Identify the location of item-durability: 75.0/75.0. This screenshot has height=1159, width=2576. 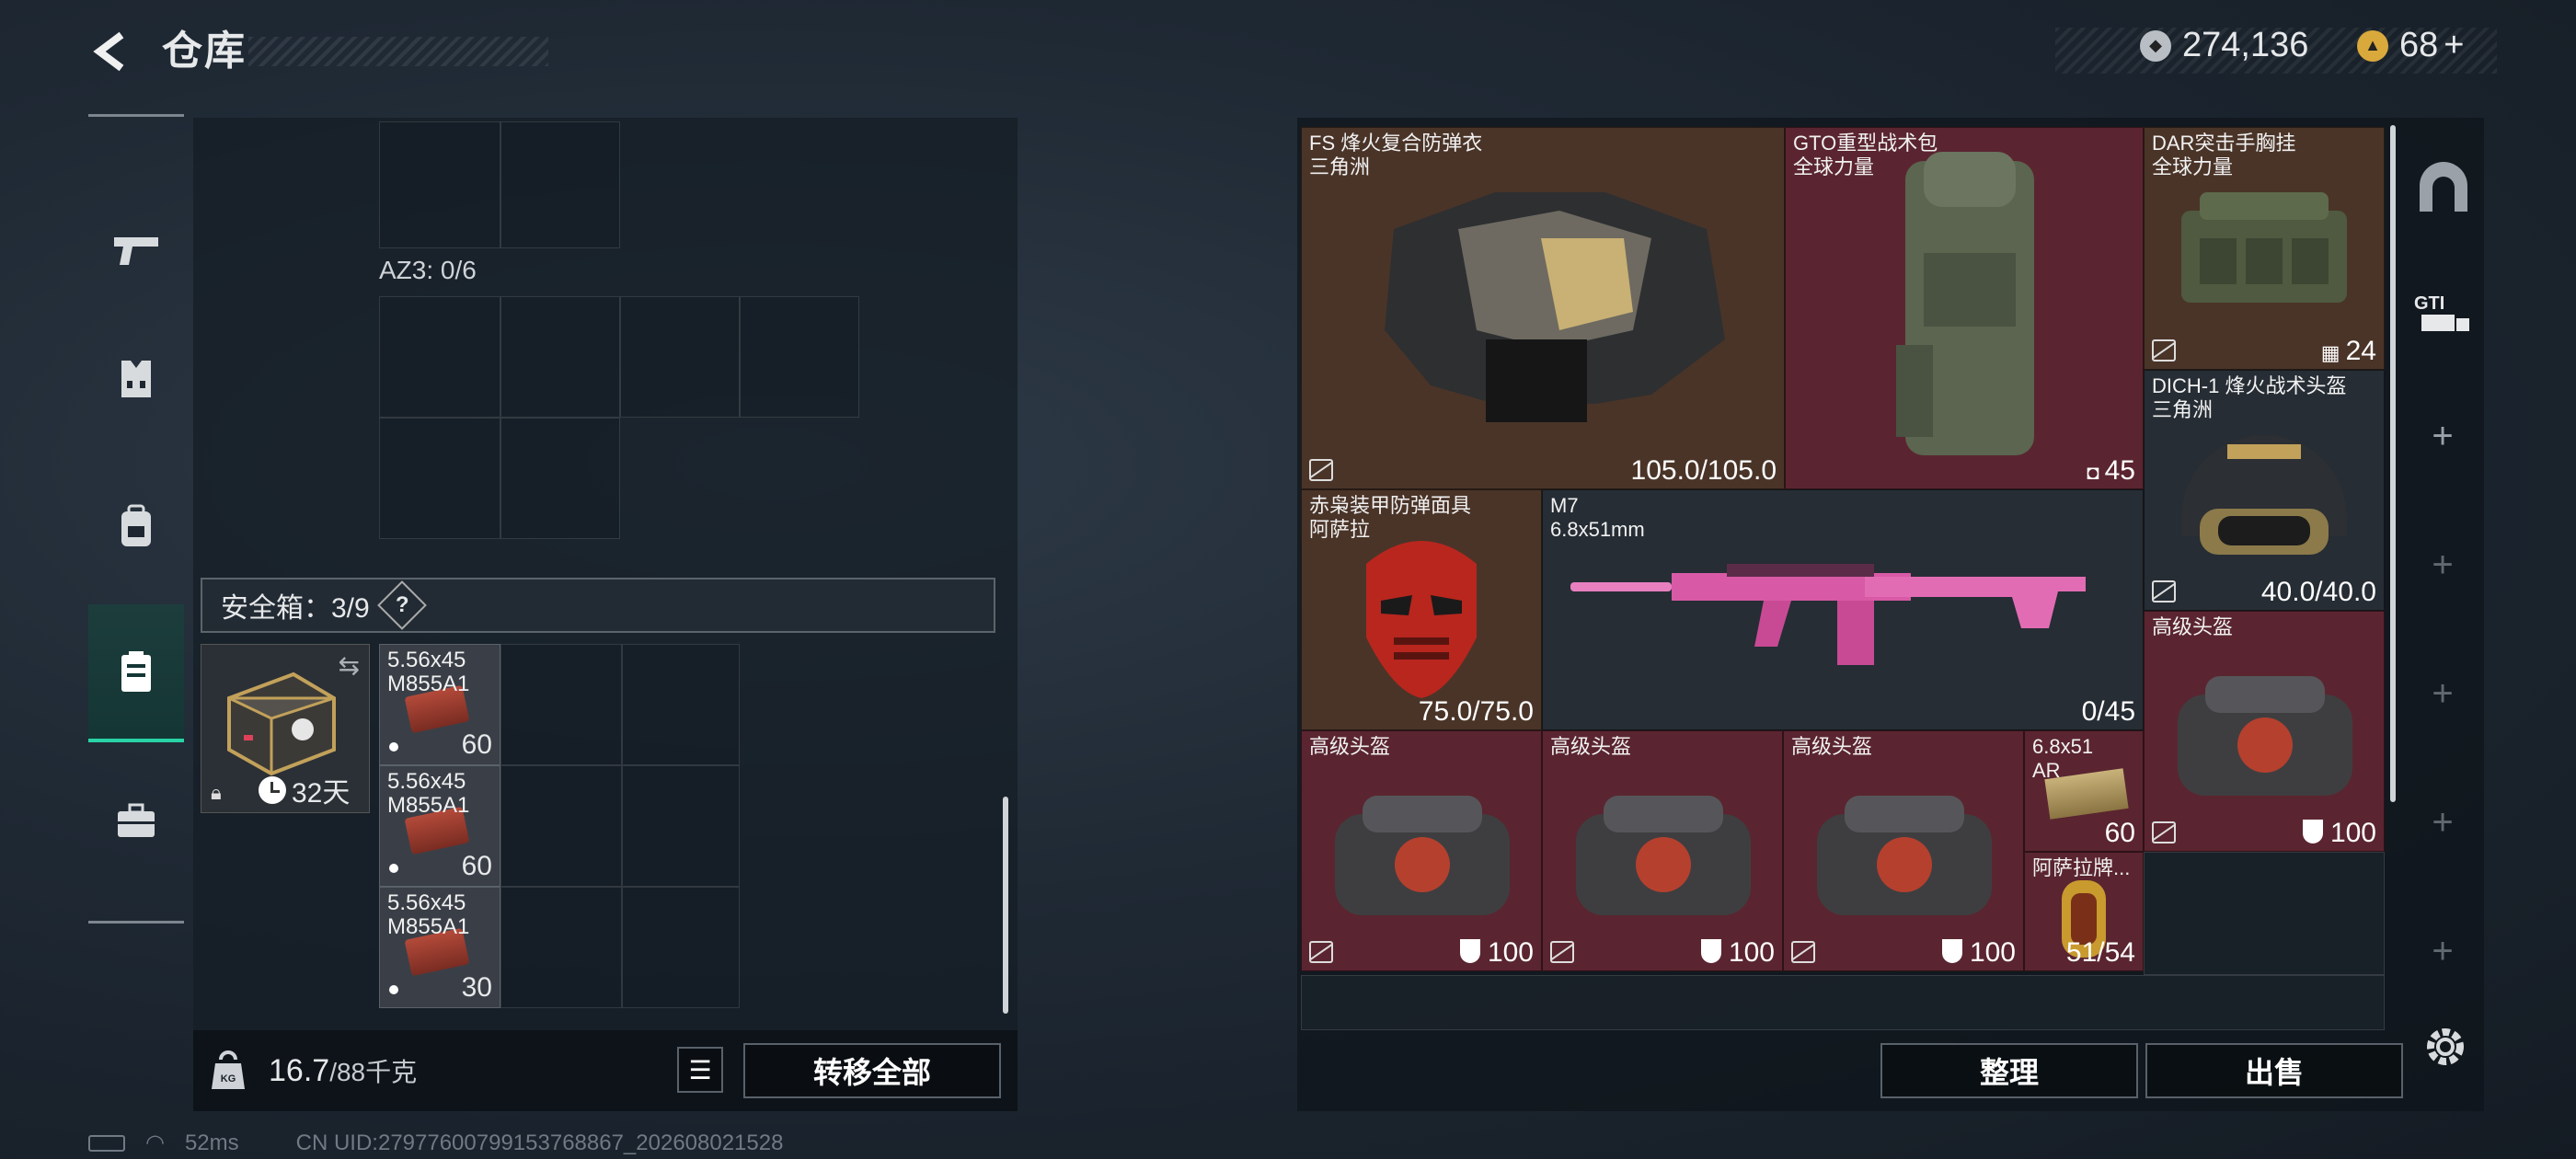
(1476, 711).